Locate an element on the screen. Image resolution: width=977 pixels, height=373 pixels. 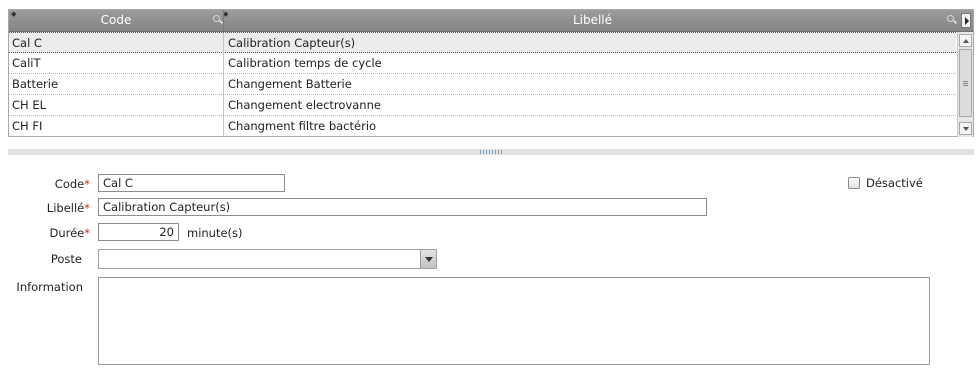
cell-code: Batterie is located at coordinates (35, 84).